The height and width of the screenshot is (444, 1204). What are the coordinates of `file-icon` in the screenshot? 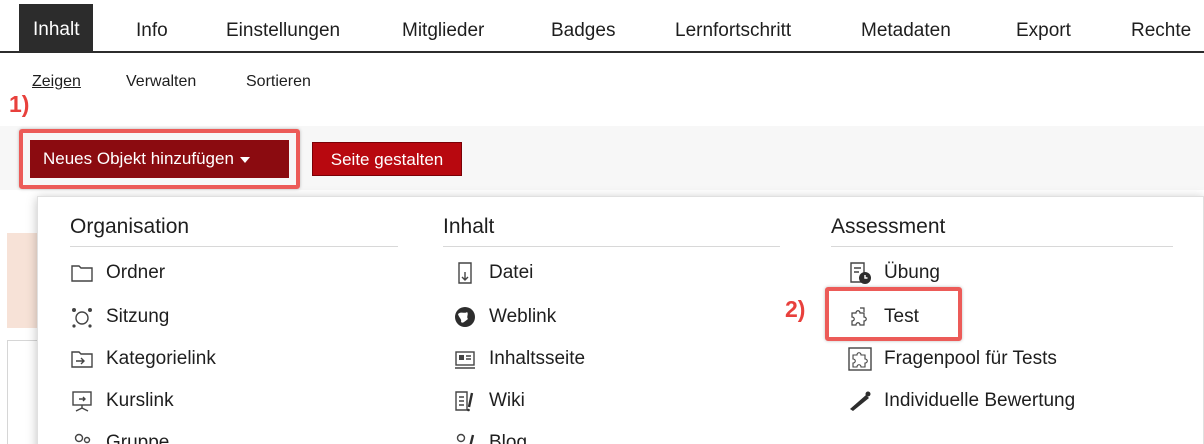 It's located at (465, 273).